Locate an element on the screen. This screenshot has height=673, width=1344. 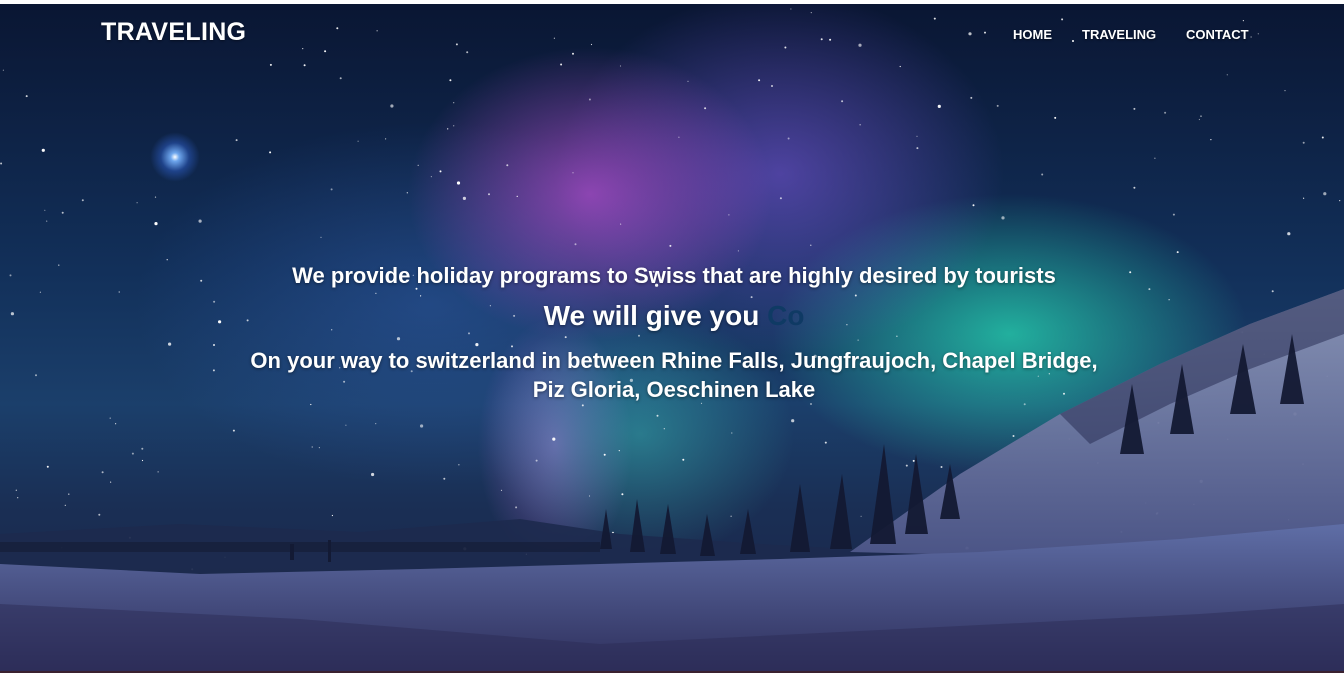
main-nav: HOME TRAVELING CONTACT is located at coordinates (1130, 35).